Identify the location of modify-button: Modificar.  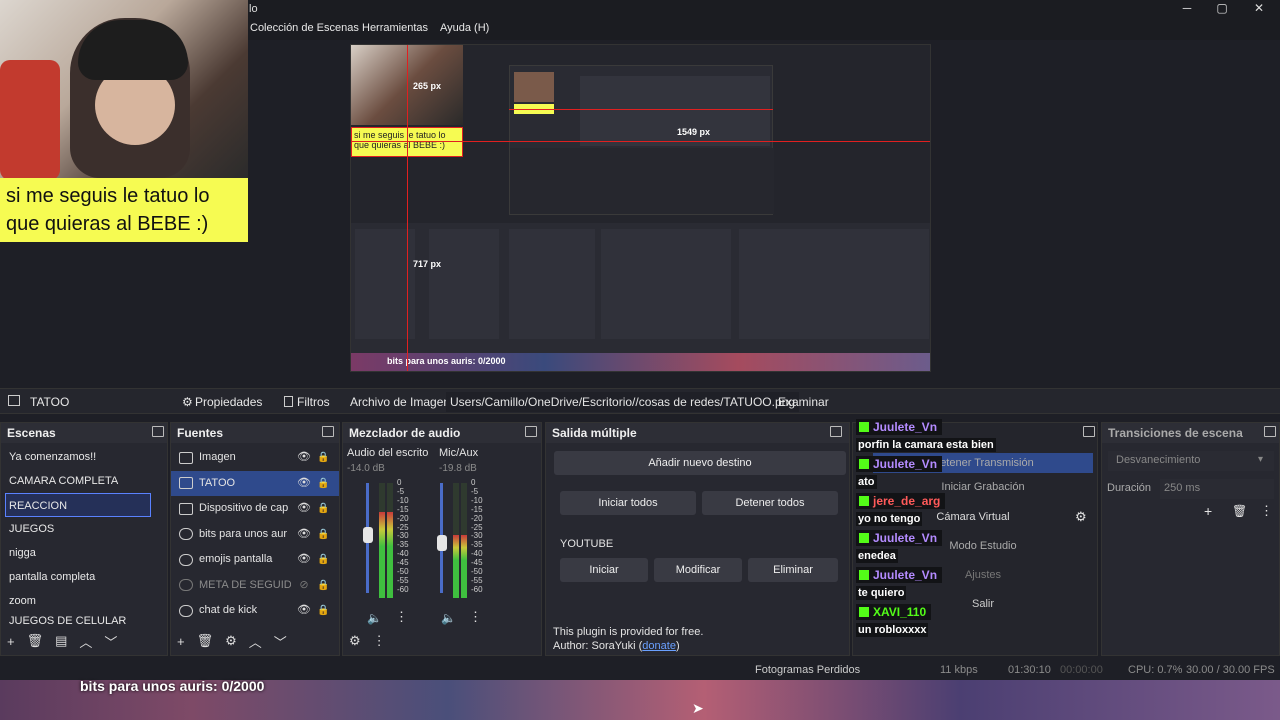
(698, 570).